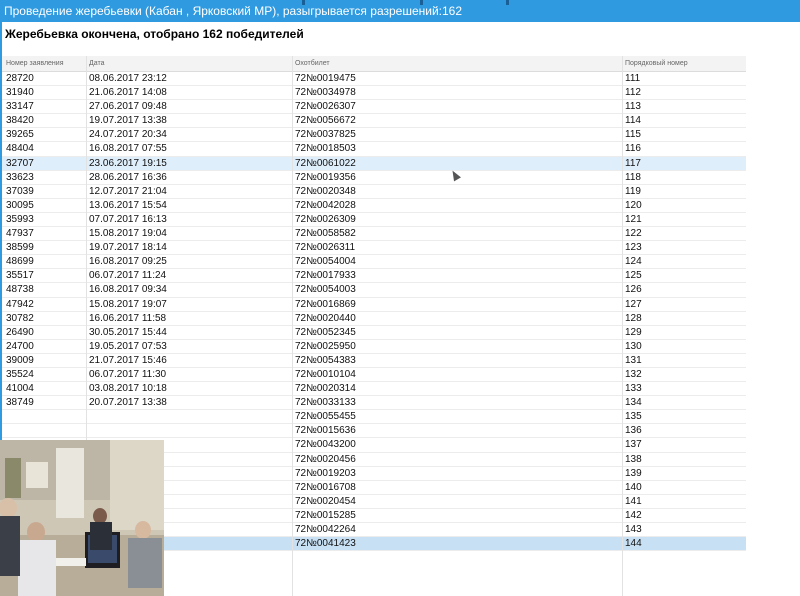 This screenshot has height=596, width=800. What do you see at coordinates (325, 403) in the screenshot?
I see `cell-hunting-license: 72№0033133` at bounding box center [325, 403].